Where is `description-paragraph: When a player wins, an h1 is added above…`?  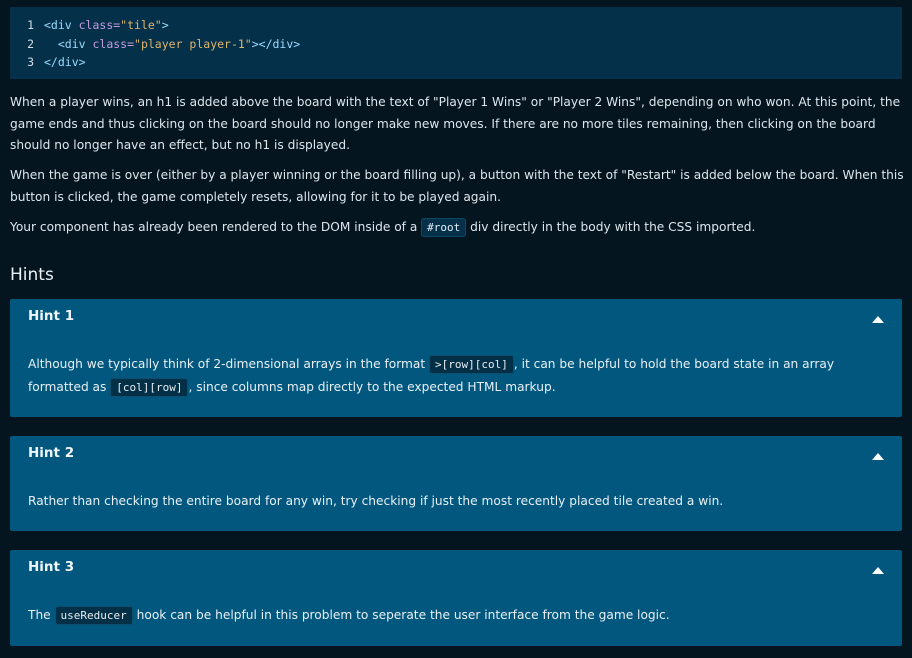 description-paragraph: When a player wins, an h1 is added above… is located at coordinates (455, 123).